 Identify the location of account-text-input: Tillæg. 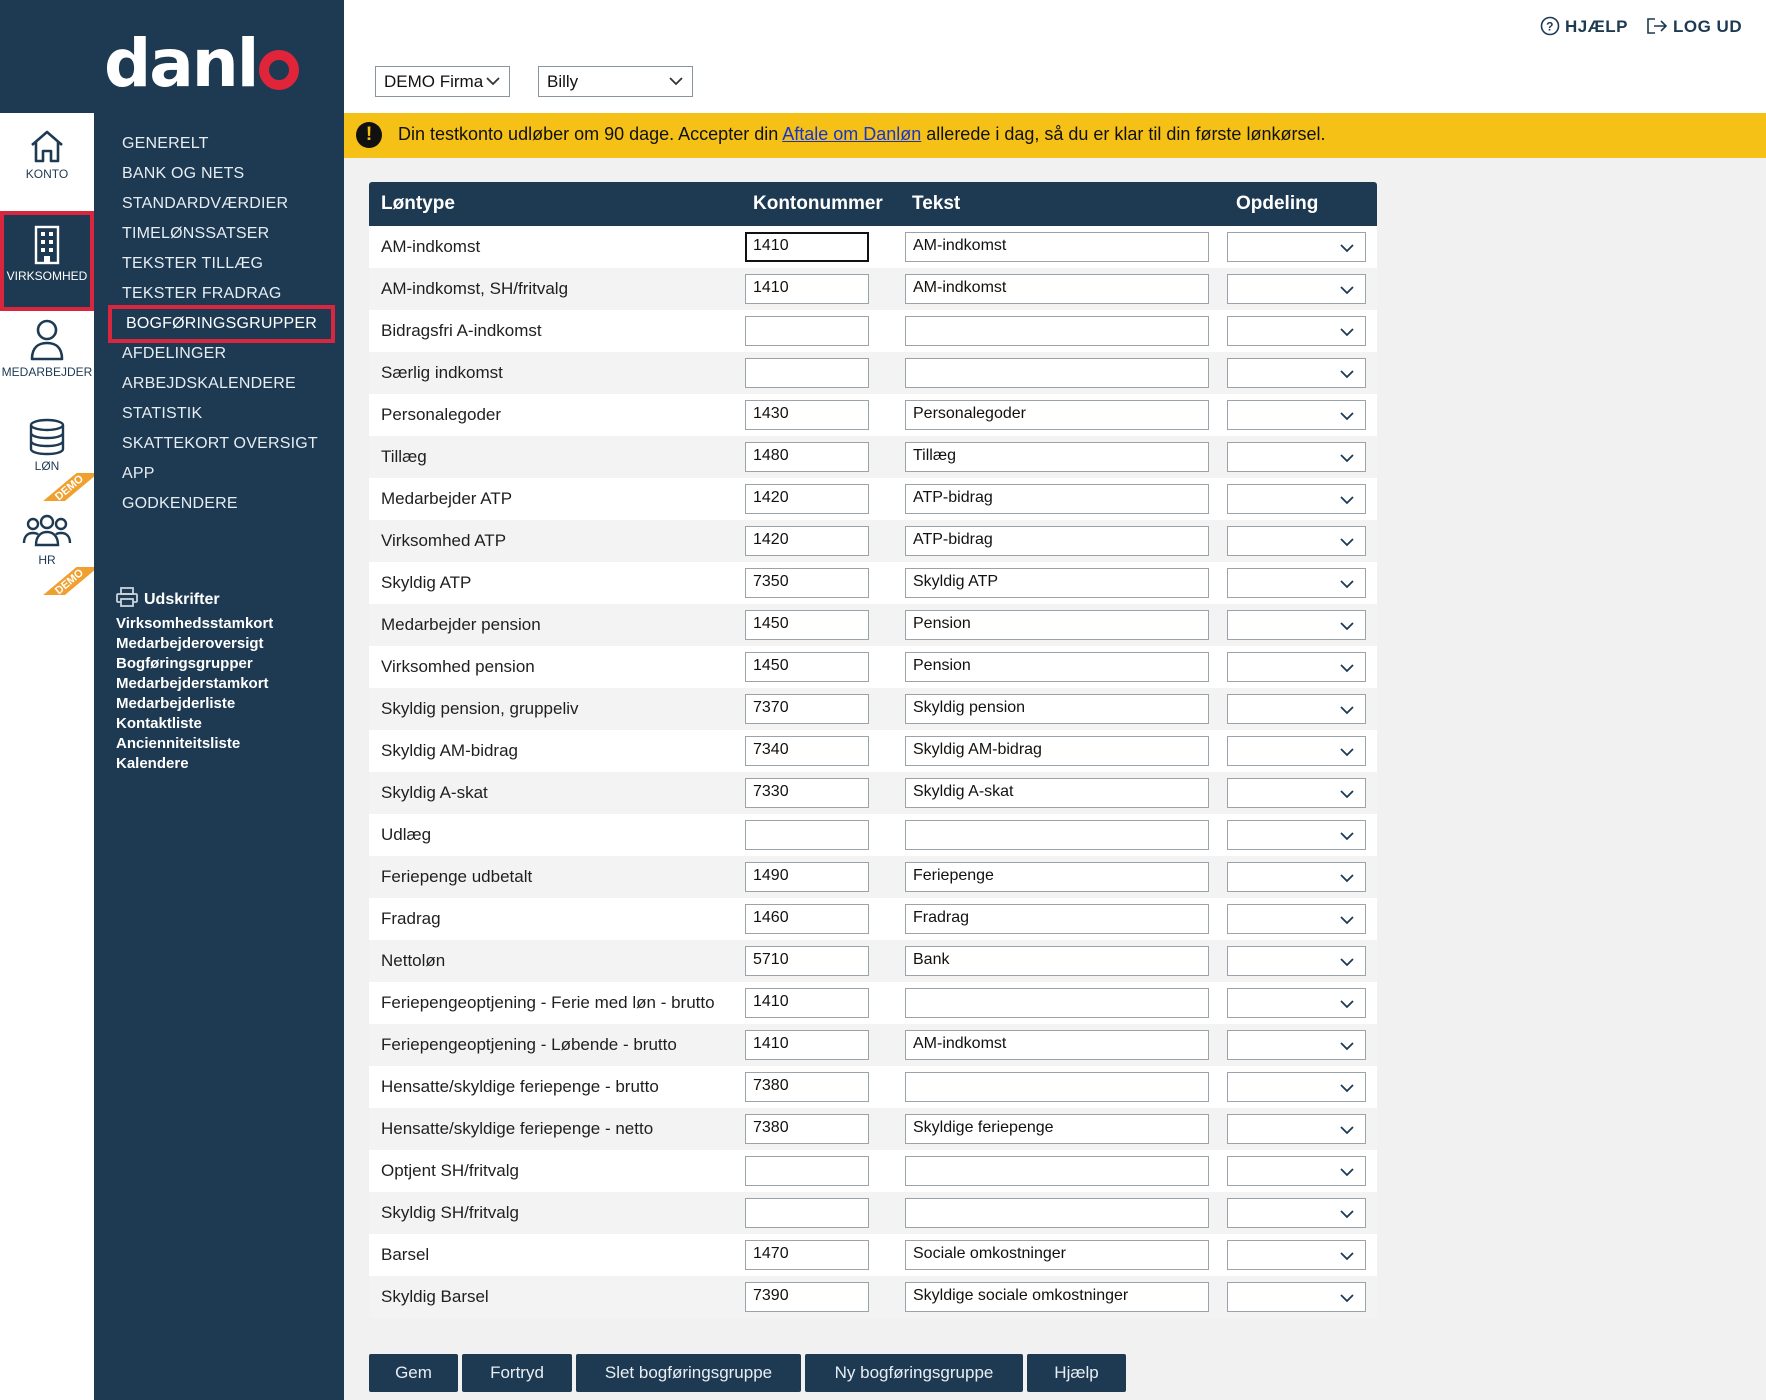
(1057, 457).